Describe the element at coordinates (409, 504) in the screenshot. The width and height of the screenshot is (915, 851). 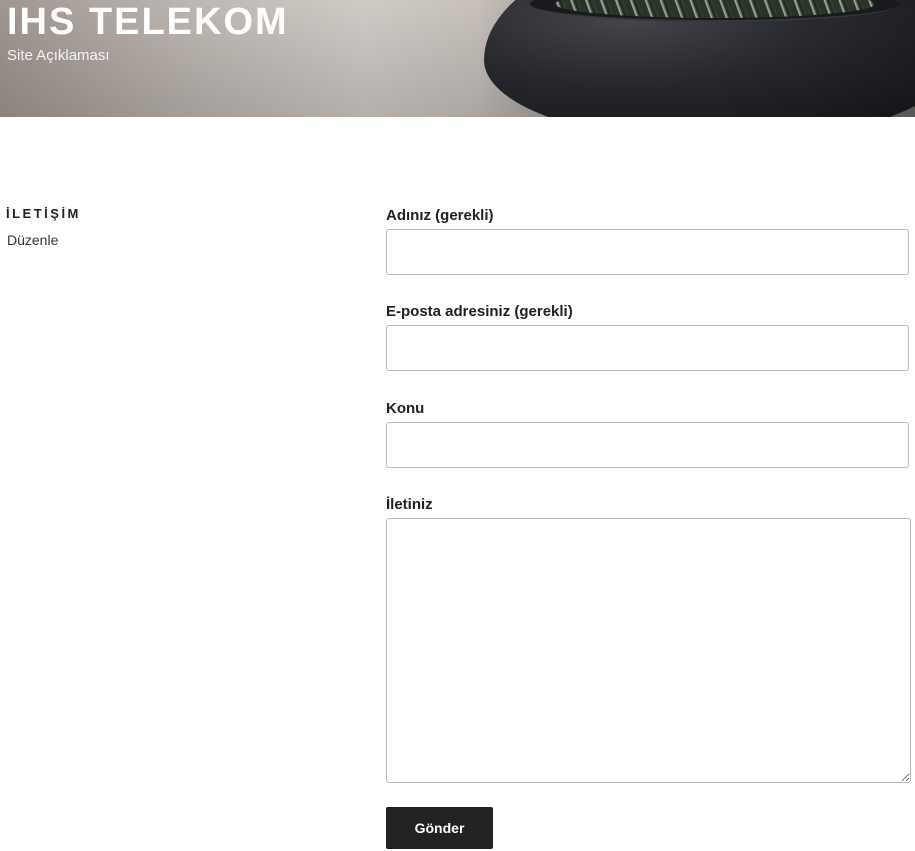
I see `message-label: İletiniz` at that location.